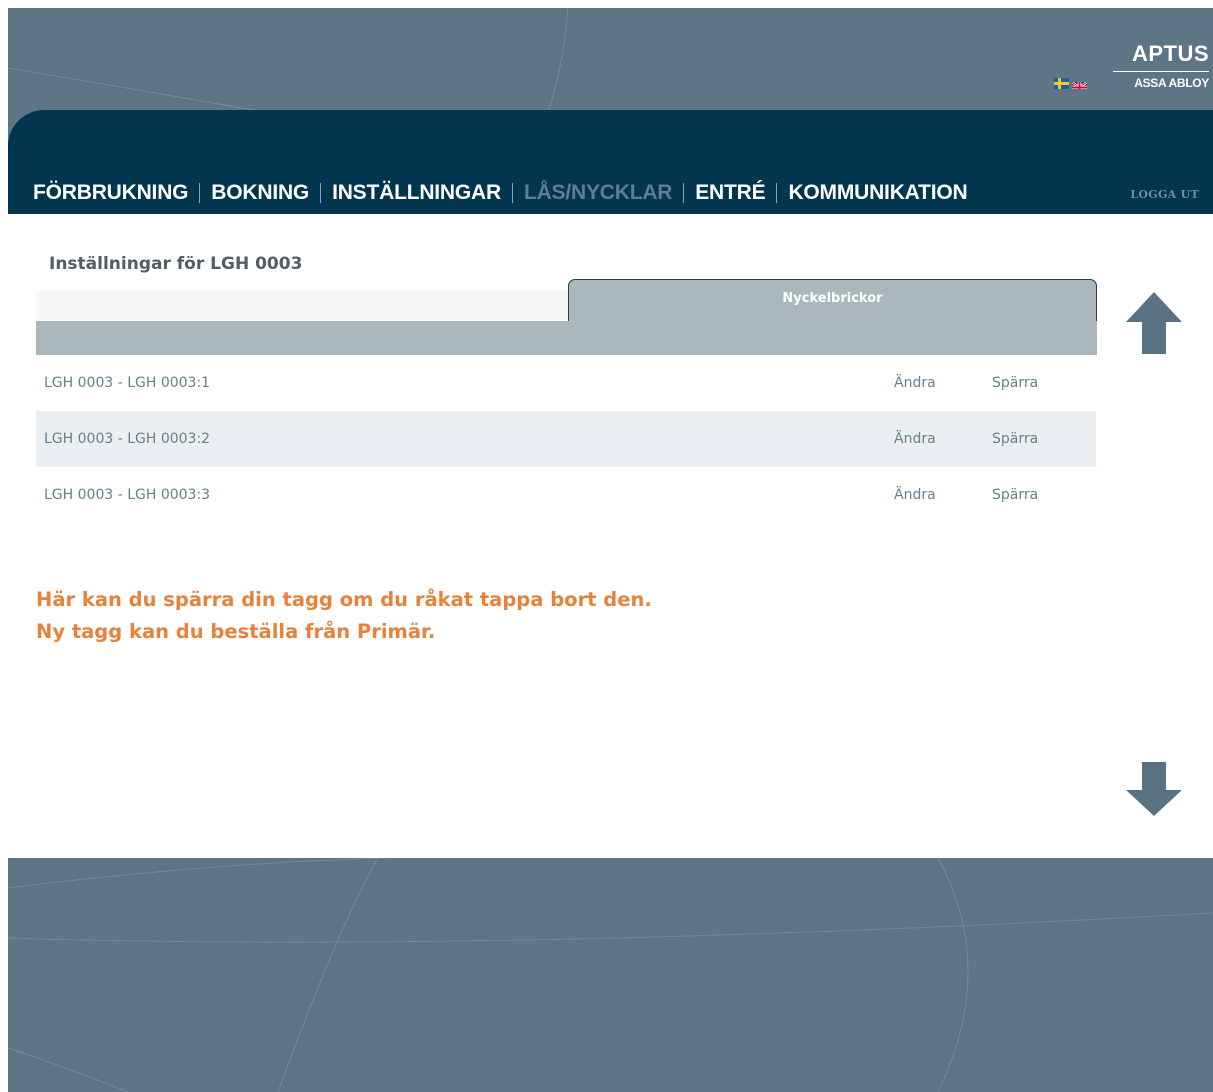 This screenshot has width=1213, height=1092. Describe the element at coordinates (1154, 789) in the screenshot. I see `arrow-down-icon` at that location.